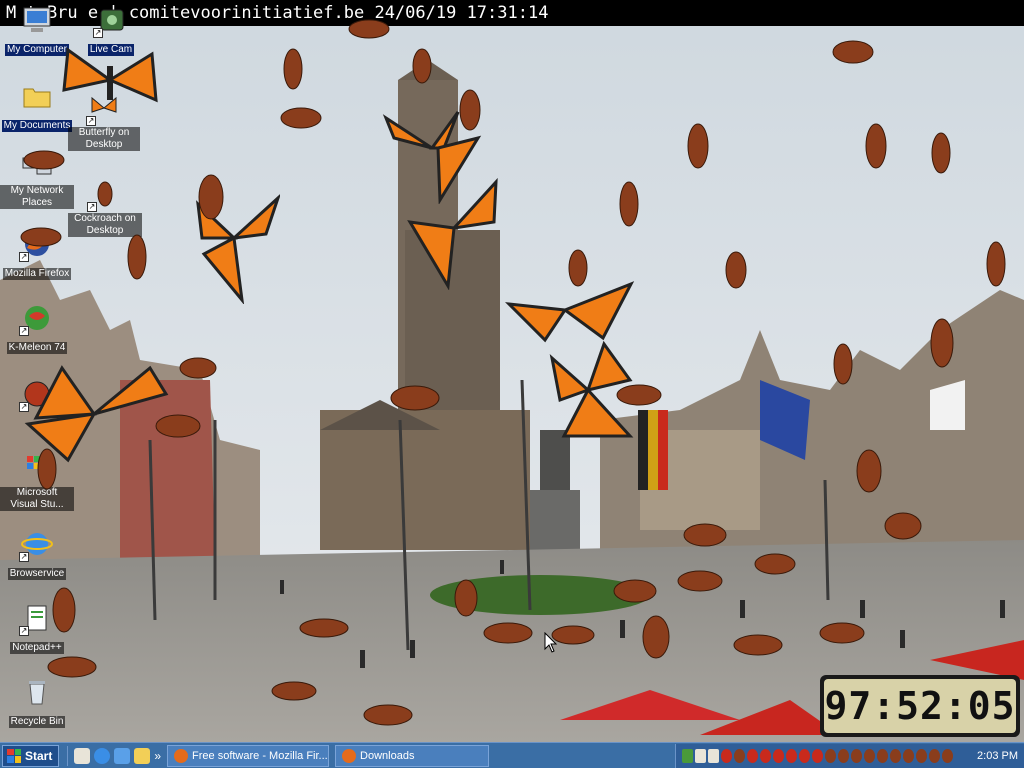 The image size is (1024, 768). What do you see at coordinates (37, 722) in the screenshot?
I see `desktop-icon-label: Recycle Bin` at bounding box center [37, 722].